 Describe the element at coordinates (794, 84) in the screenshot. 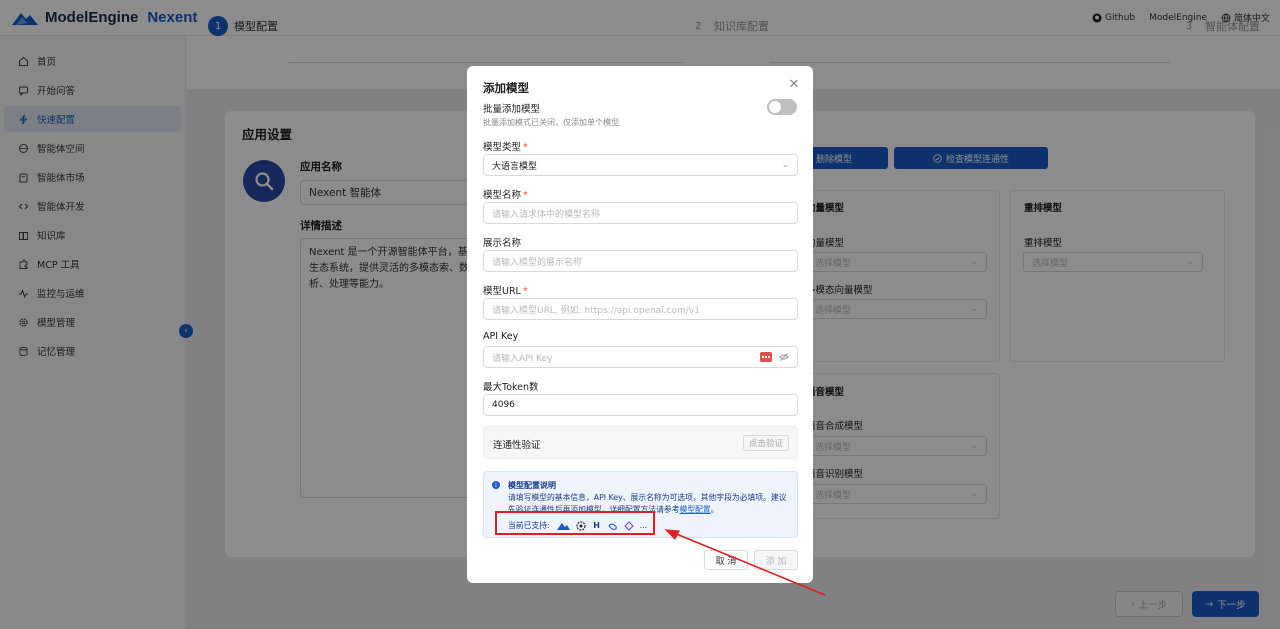

I see `close-icon: ✕` at that location.